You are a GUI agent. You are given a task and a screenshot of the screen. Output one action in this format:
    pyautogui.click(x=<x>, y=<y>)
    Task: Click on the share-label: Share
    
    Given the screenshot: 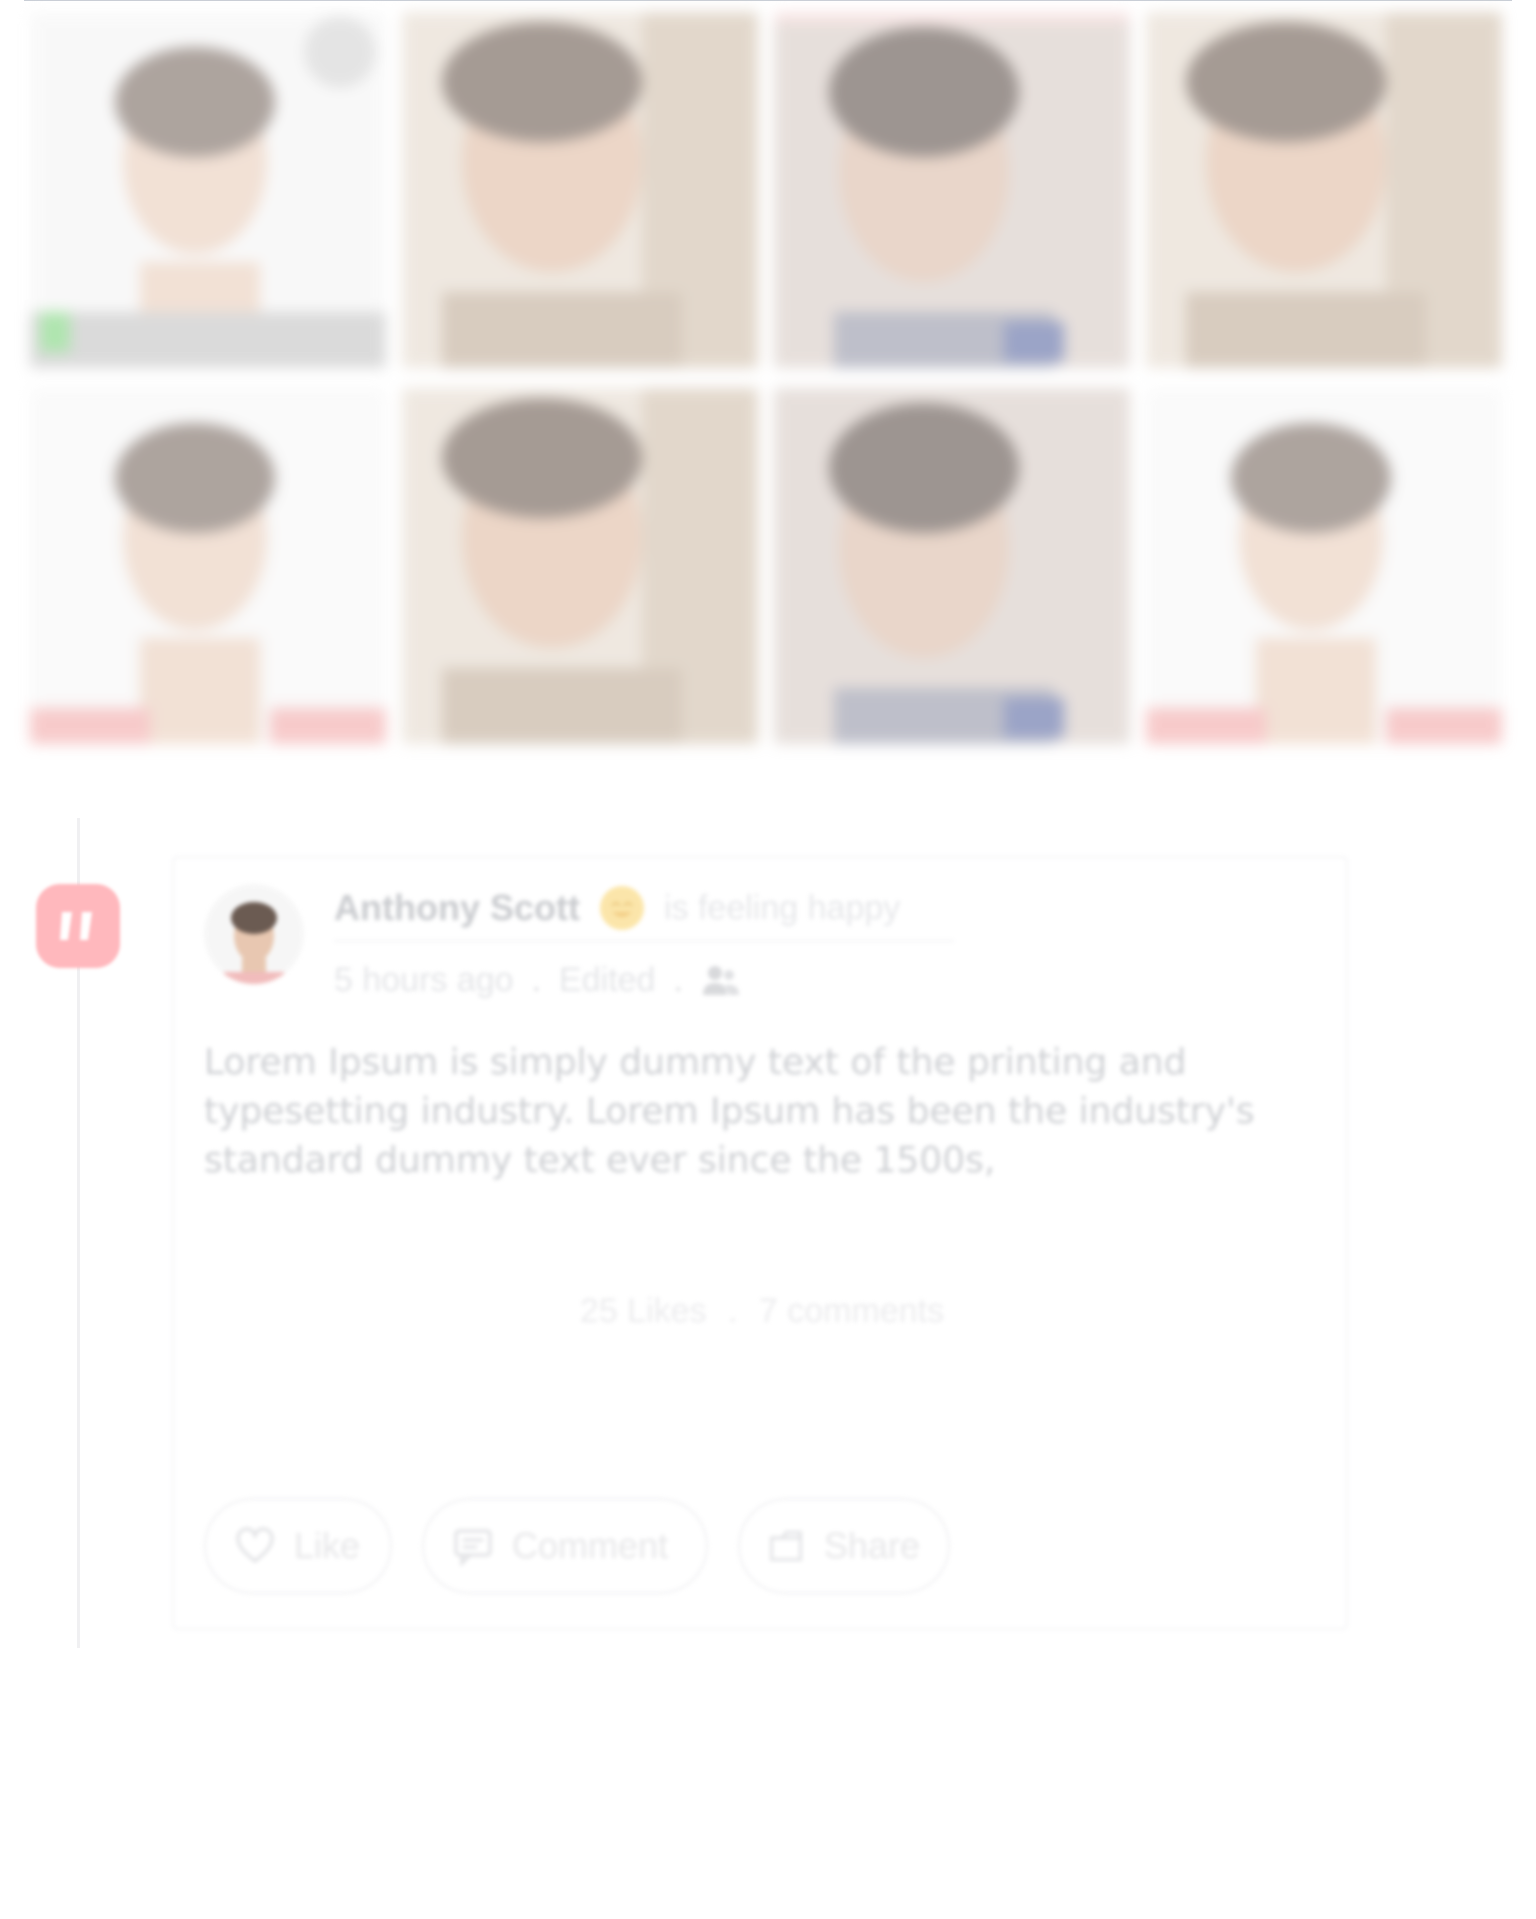 What is the action you would take?
    pyautogui.click(x=871, y=1545)
    